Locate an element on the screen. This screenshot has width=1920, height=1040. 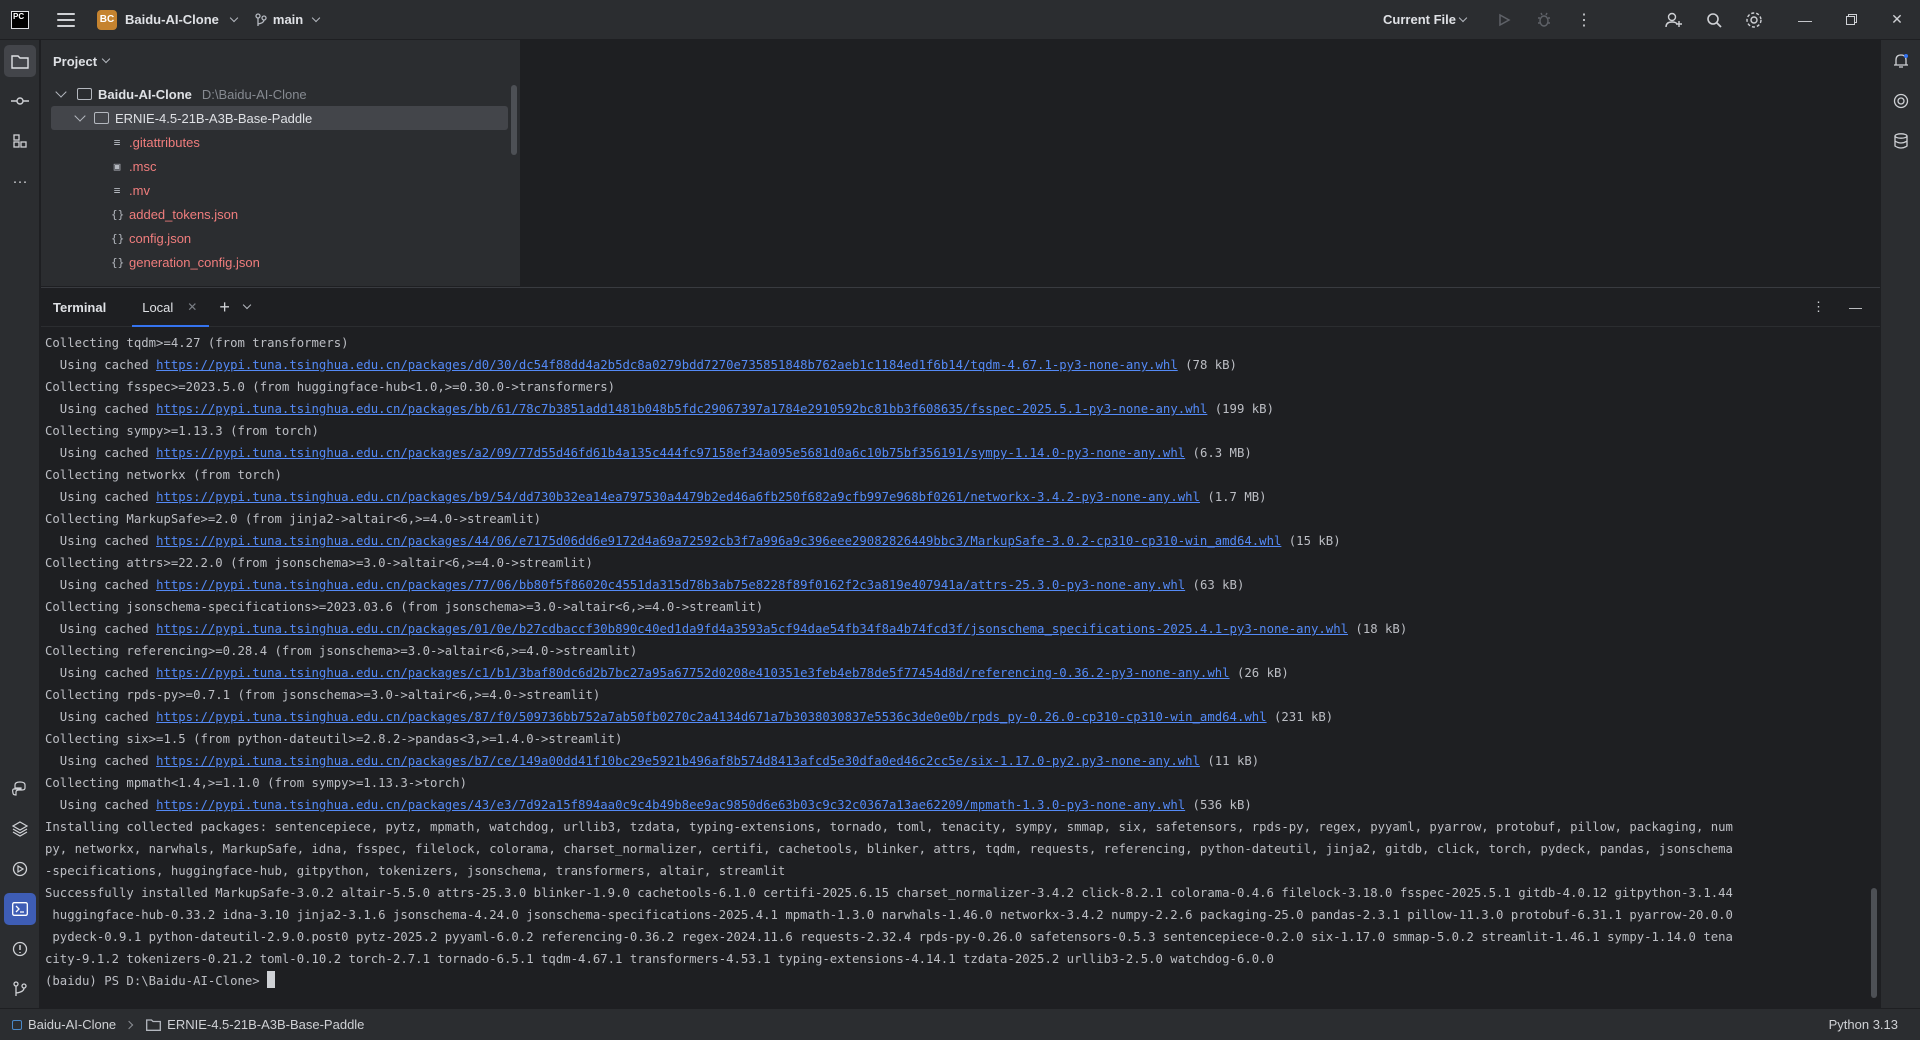
tree-node-file: ≡ .mv is located at coordinates (280, 190).